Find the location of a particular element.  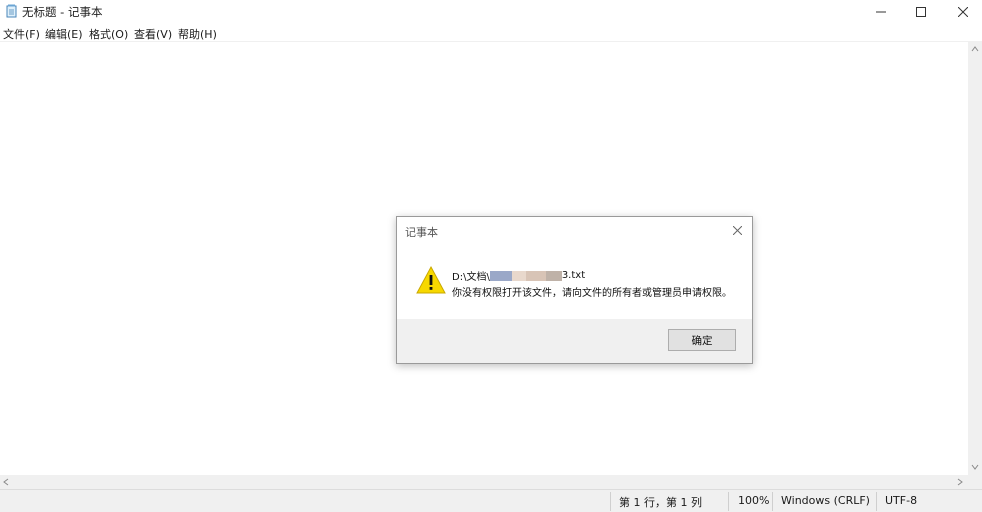

scroll-up-icon is located at coordinates (975, 49).